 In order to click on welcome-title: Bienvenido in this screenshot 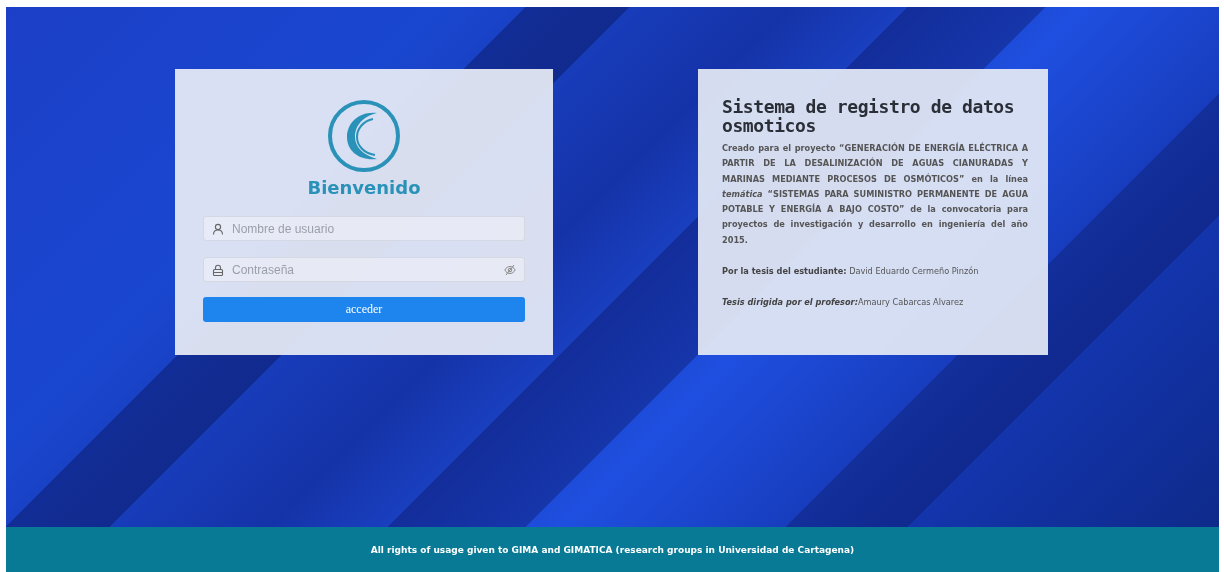, I will do `click(364, 187)`.